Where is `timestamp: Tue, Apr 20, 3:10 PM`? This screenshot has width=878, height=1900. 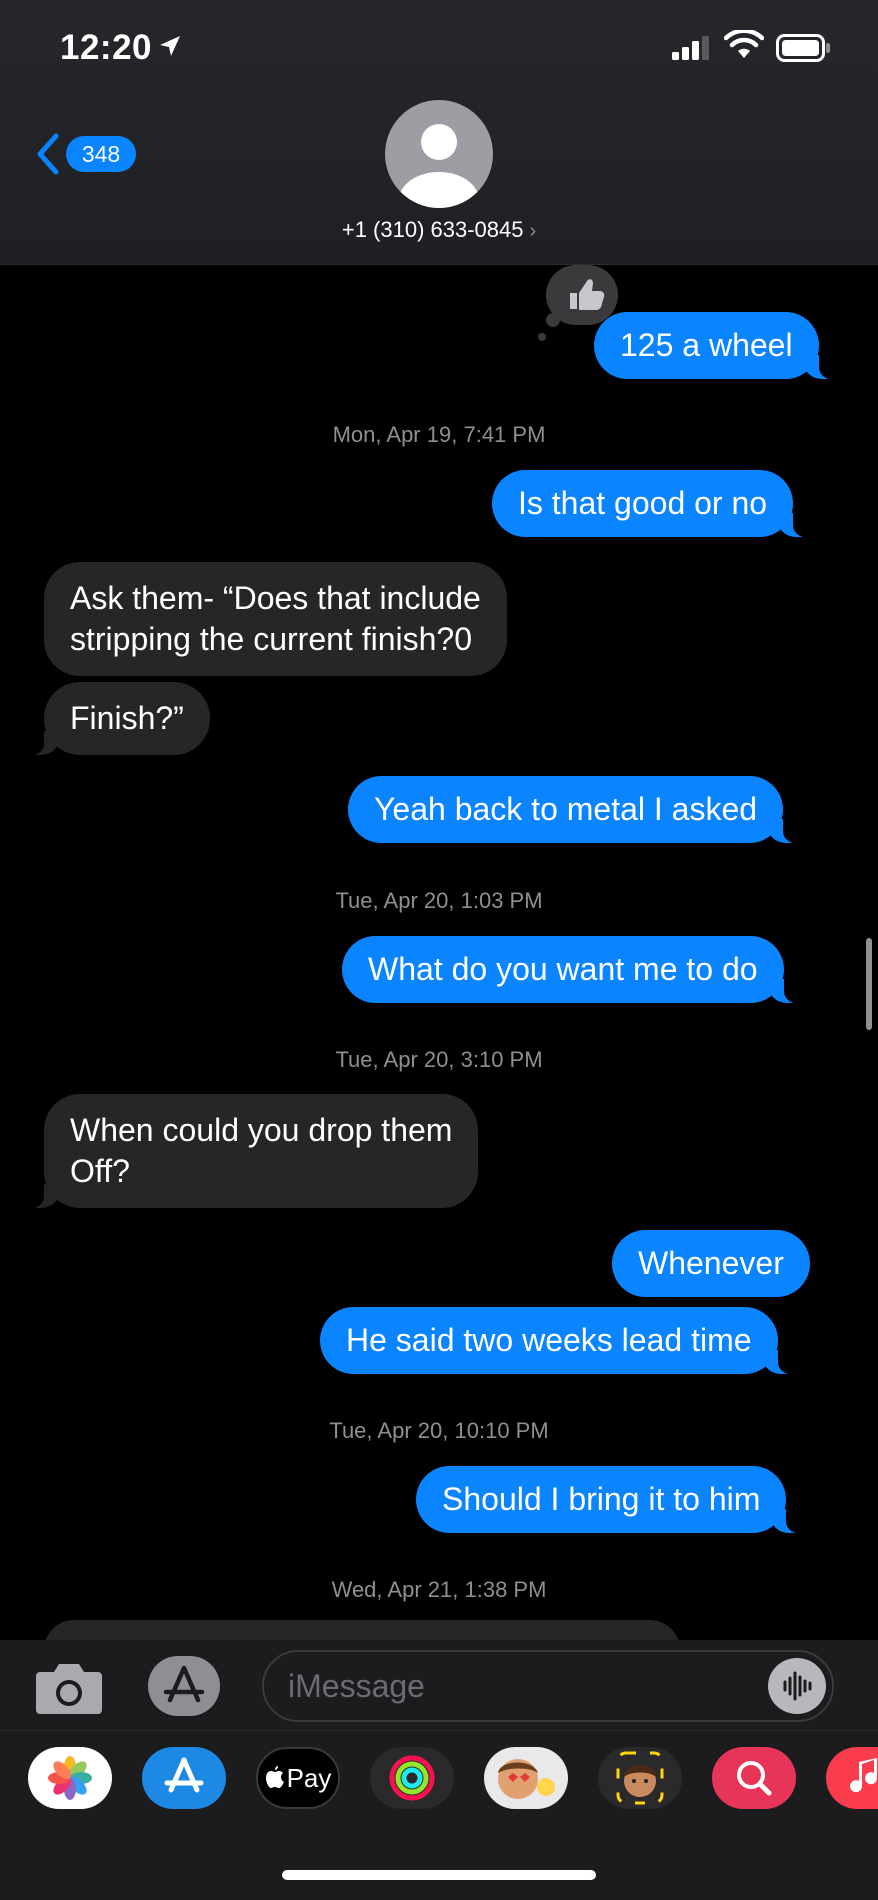 timestamp: Tue, Apr 20, 3:10 PM is located at coordinates (439, 1059).